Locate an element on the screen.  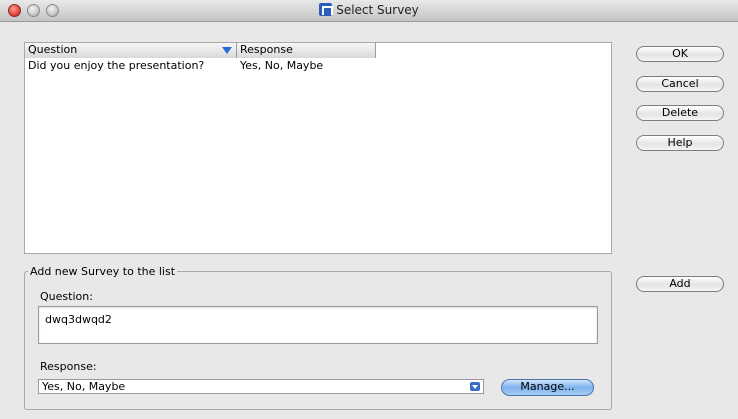
add-button: Add is located at coordinates (680, 284).